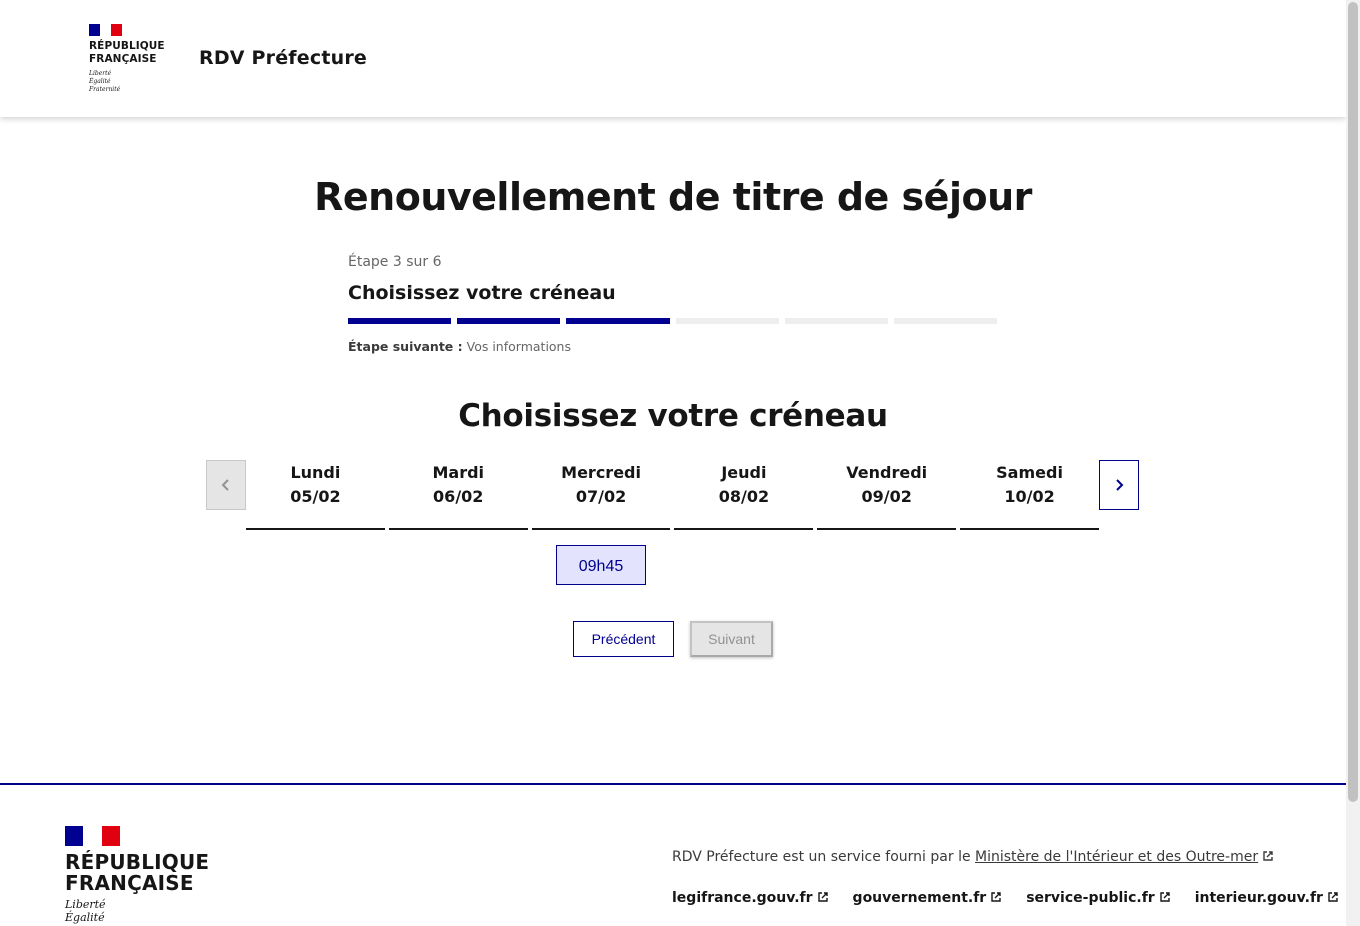 The width and height of the screenshot is (1360, 926). What do you see at coordinates (137, 911) in the screenshot?
I see `footer-motto: Liberté Égalité` at bounding box center [137, 911].